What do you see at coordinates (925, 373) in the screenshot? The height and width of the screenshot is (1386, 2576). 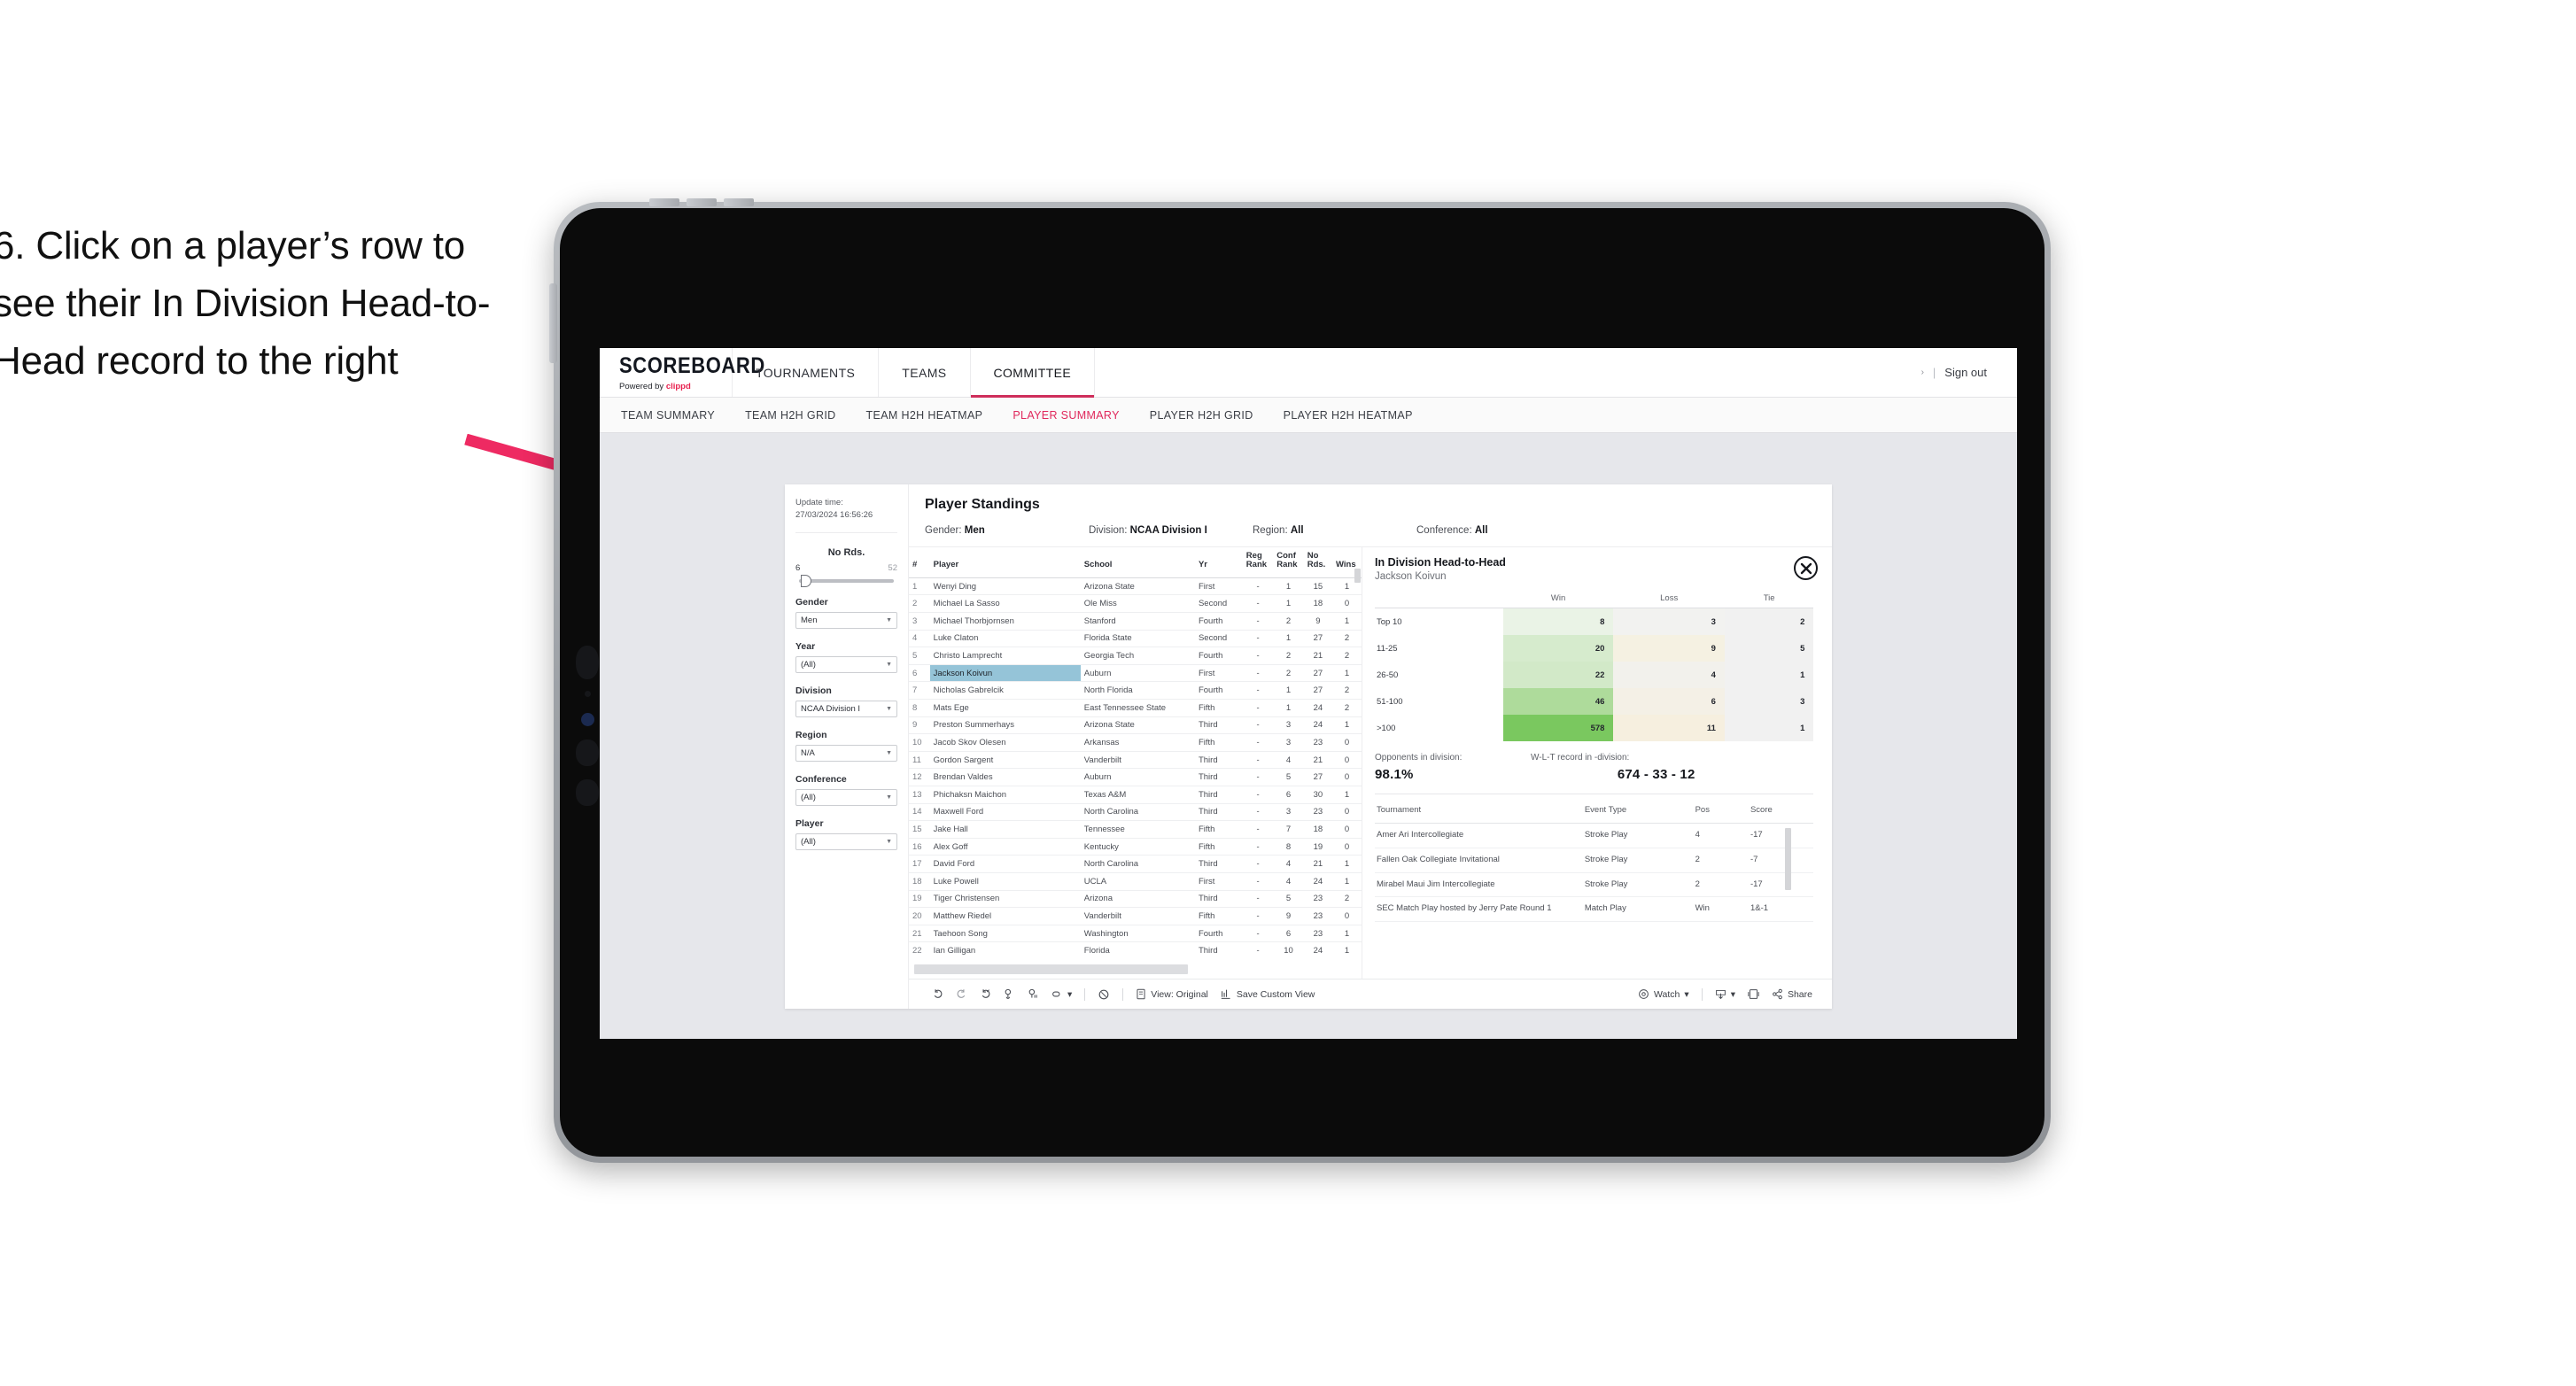 I see `top-nav-teams: TEAMS` at bounding box center [925, 373].